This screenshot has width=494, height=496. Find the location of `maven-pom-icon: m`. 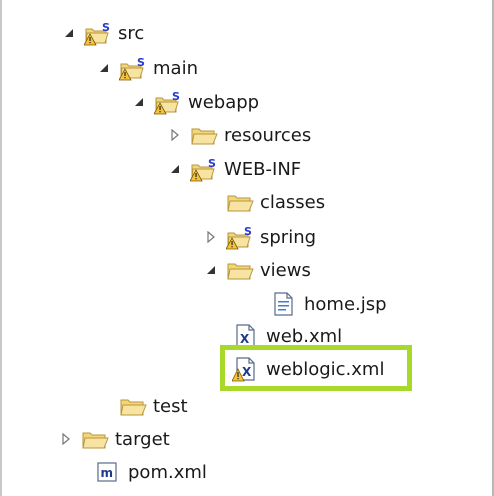

maven-pom-icon: m is located at coordinates (108, 472).